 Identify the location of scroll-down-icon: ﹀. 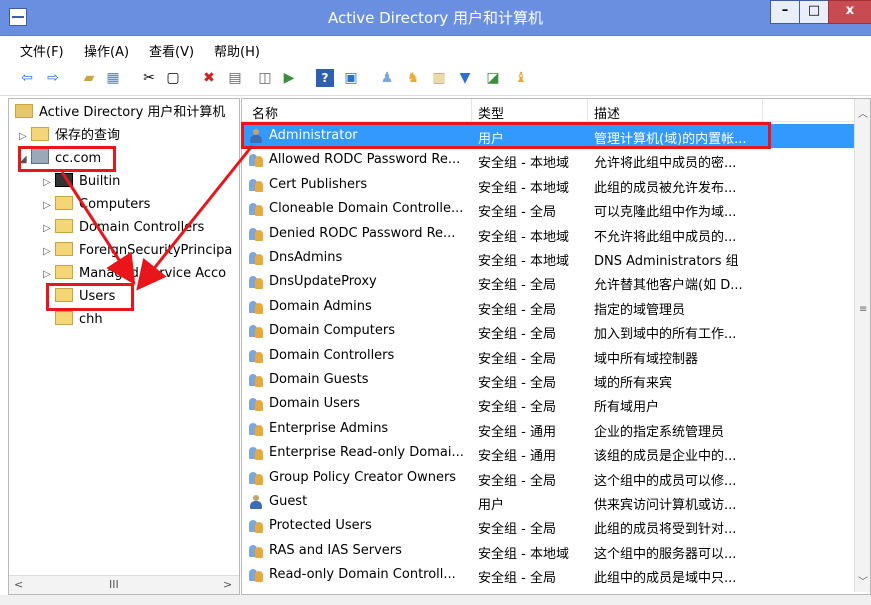
(863, 580).